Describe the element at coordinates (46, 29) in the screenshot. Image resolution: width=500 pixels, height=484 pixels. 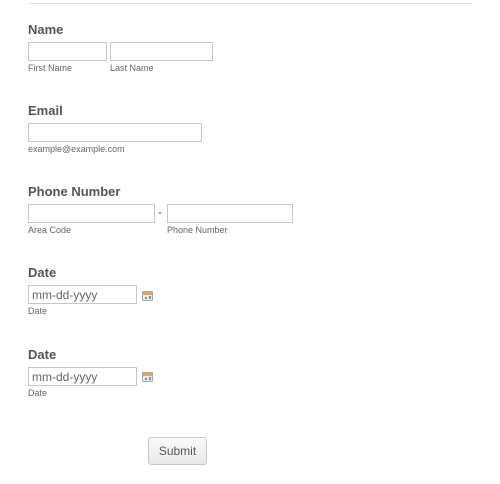
I see `name-label: Name` at that location.